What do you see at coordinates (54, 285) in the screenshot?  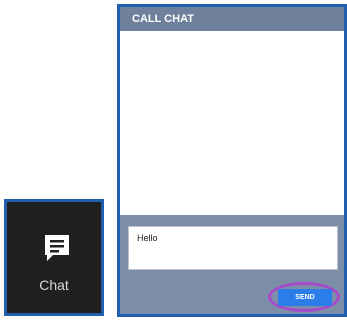 I see `chat-launcher-label: Chat` at bounding box center [54, 285].